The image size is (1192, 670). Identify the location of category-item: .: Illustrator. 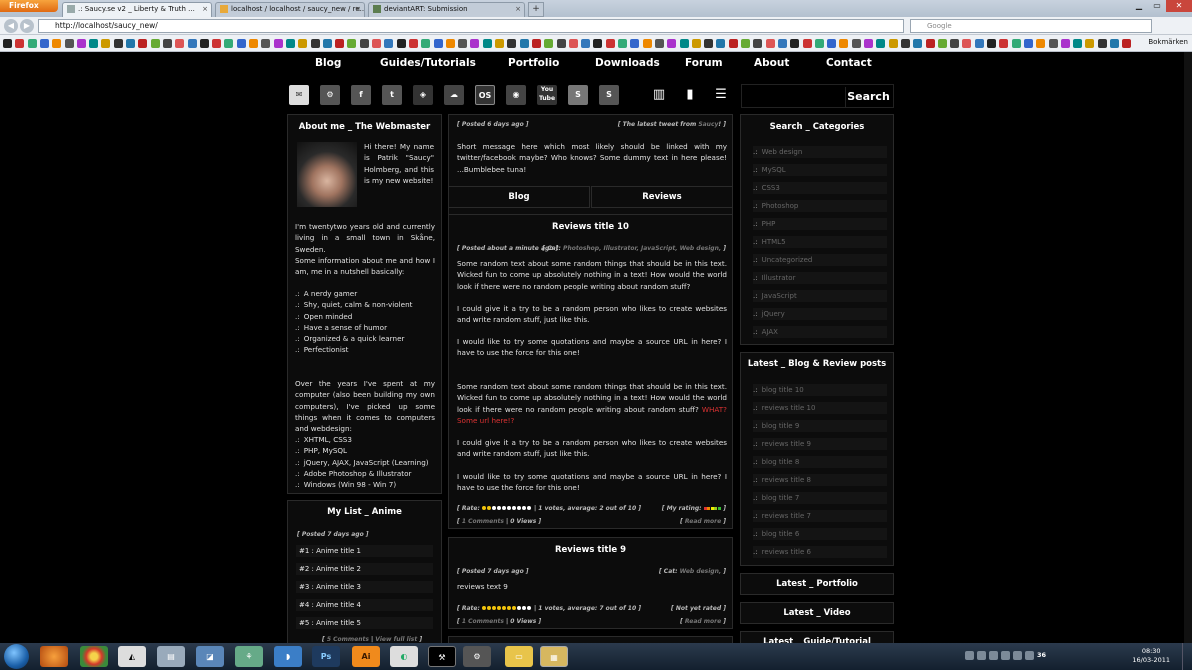
(820, 278).